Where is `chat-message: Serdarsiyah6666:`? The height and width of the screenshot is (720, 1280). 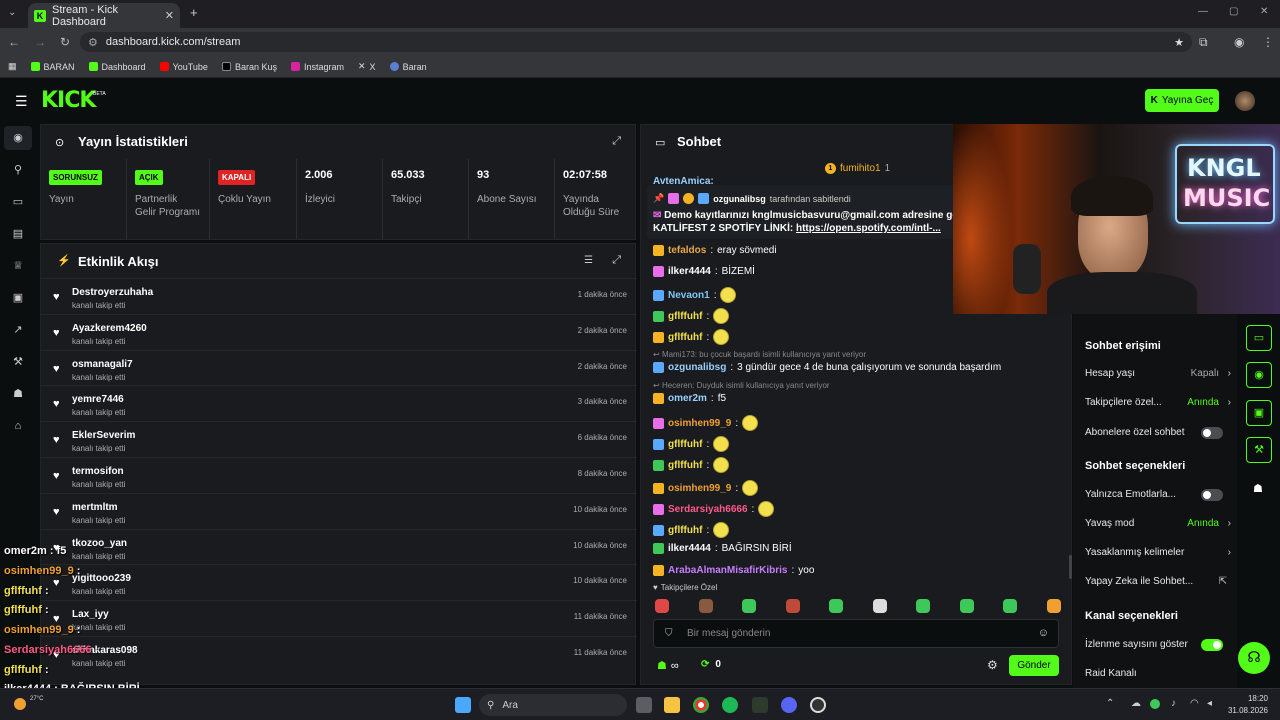 chat-message: Serdarsiyah6666: is located at coordinates (714, 509).